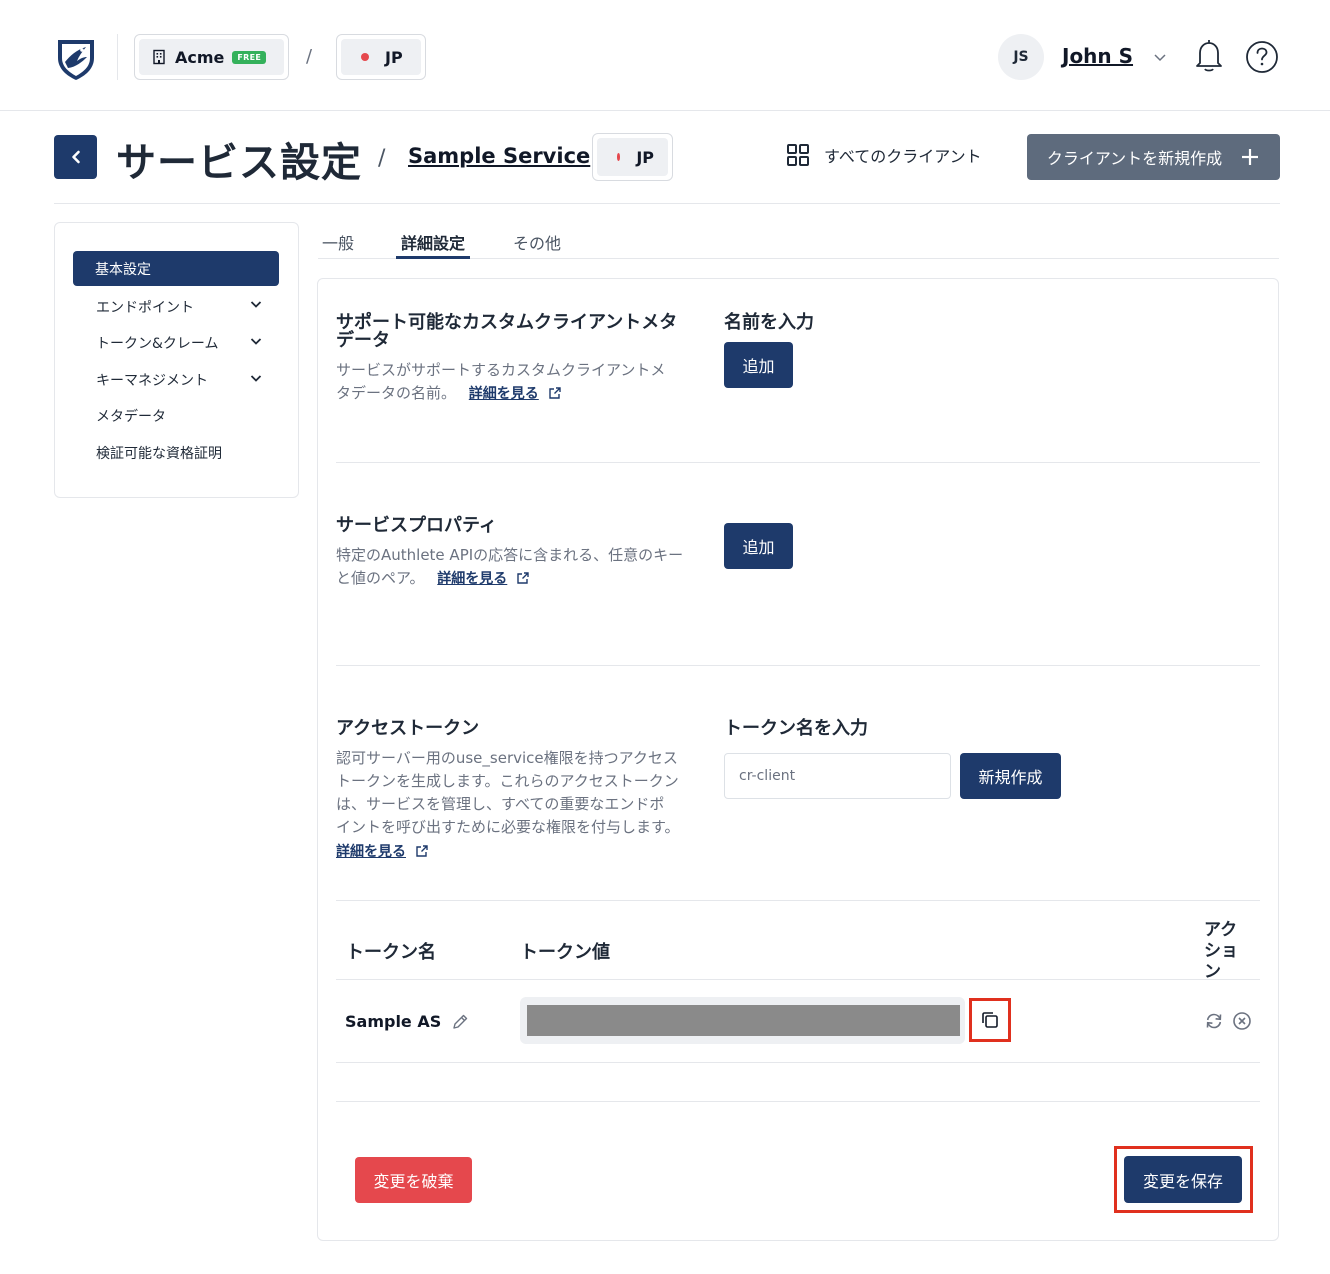  What do you see at coordinates (1214, 1021) in the screenshot?
I see `refresh-icon` at bounding box center [1214, 1021].